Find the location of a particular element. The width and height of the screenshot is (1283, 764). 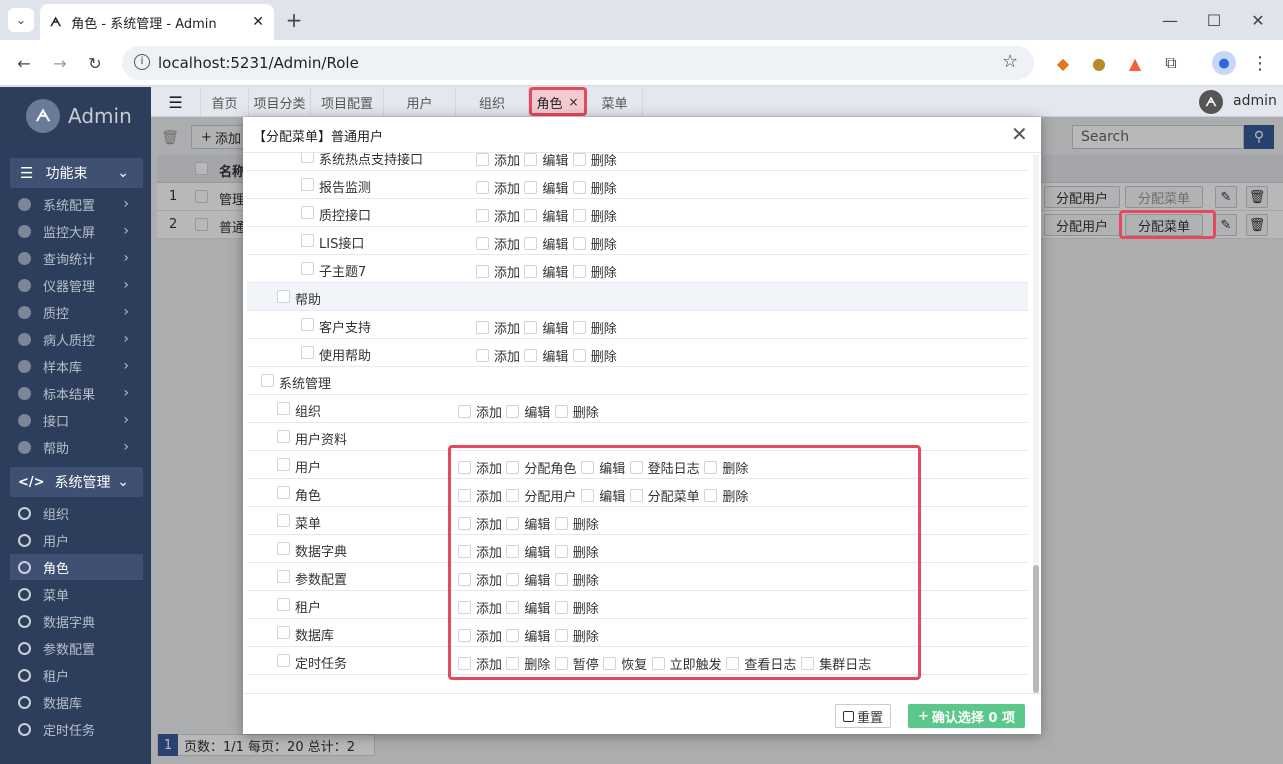

reset-button: 重置 is located at coordinates (863, 716).